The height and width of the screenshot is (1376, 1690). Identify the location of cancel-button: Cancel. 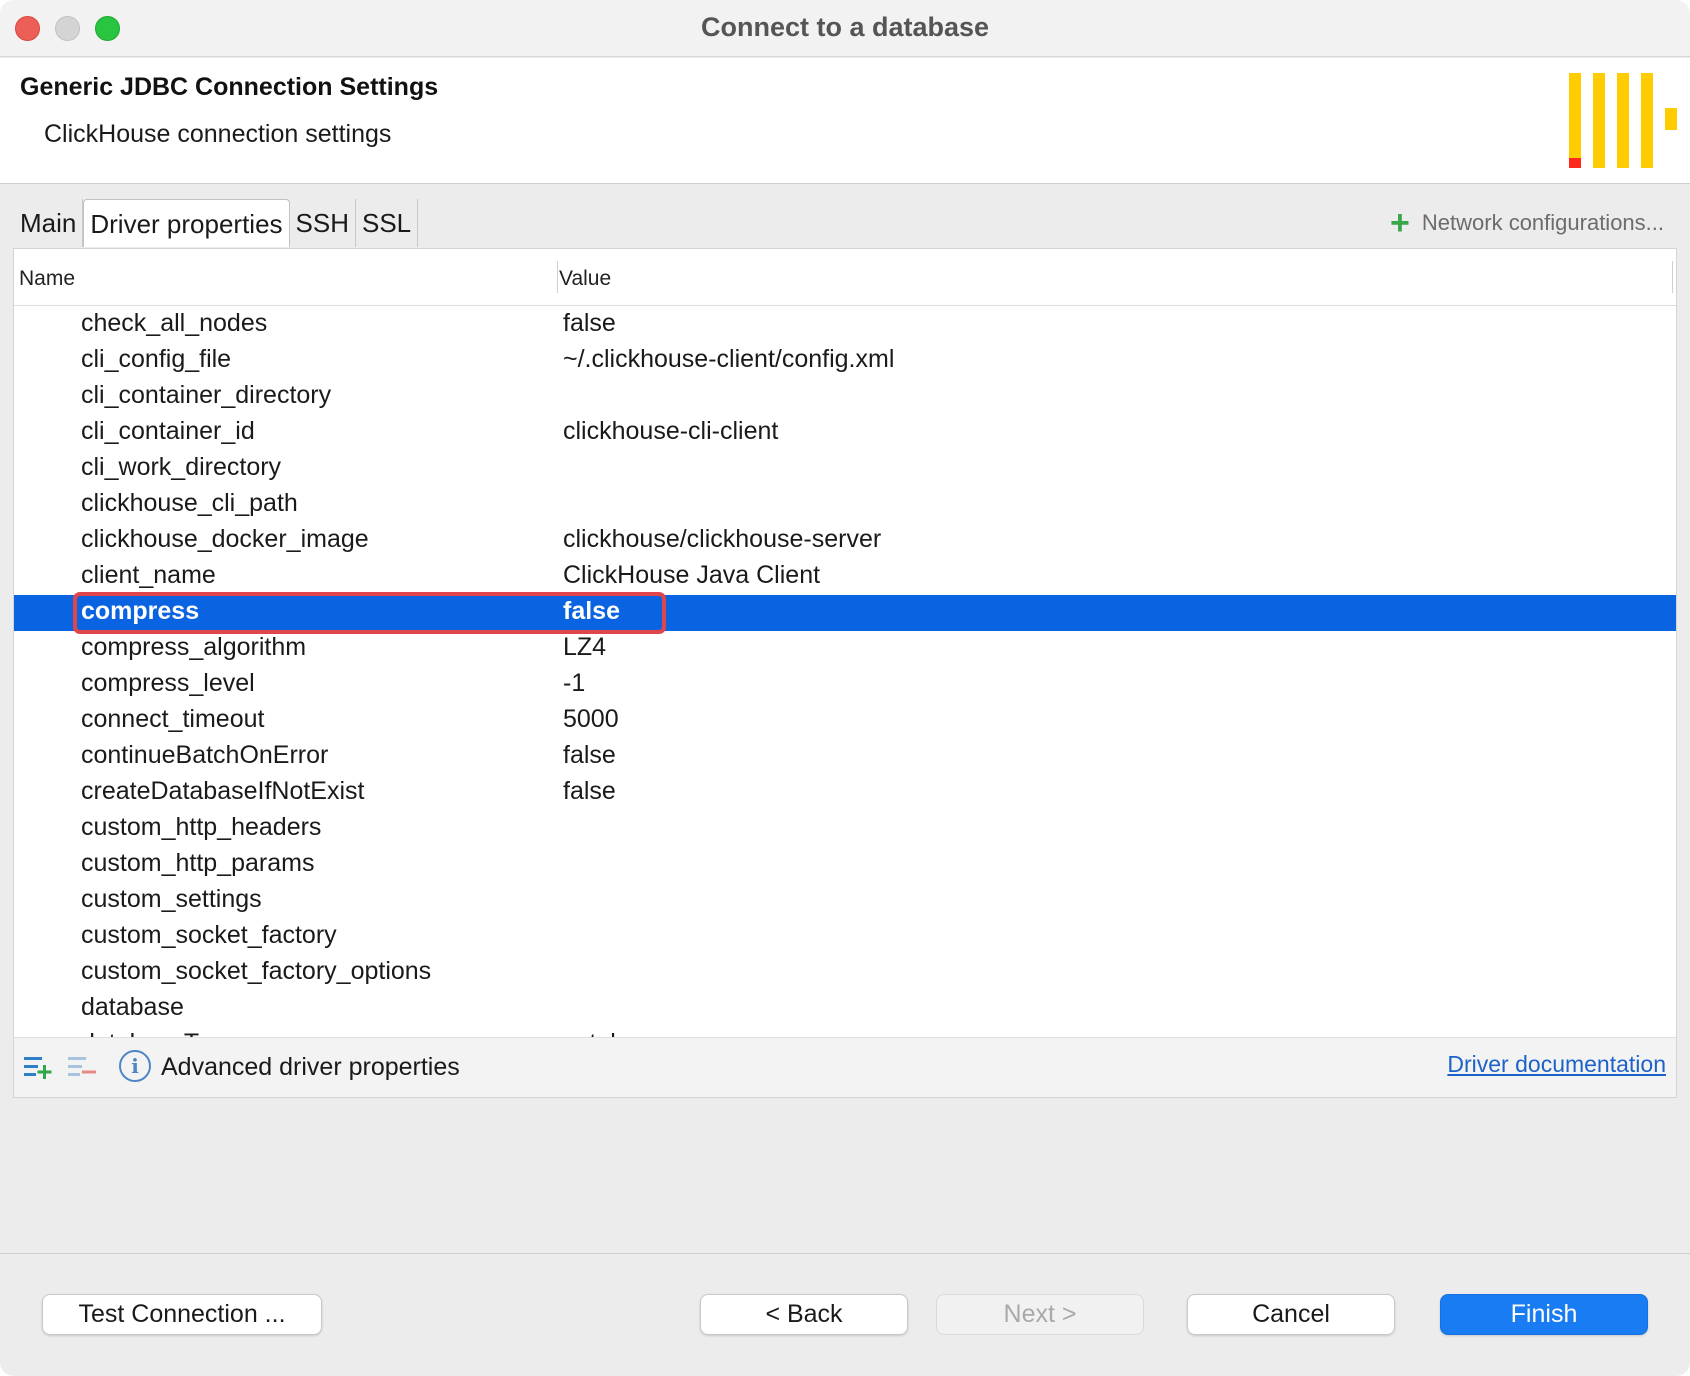
(1291, 1314).